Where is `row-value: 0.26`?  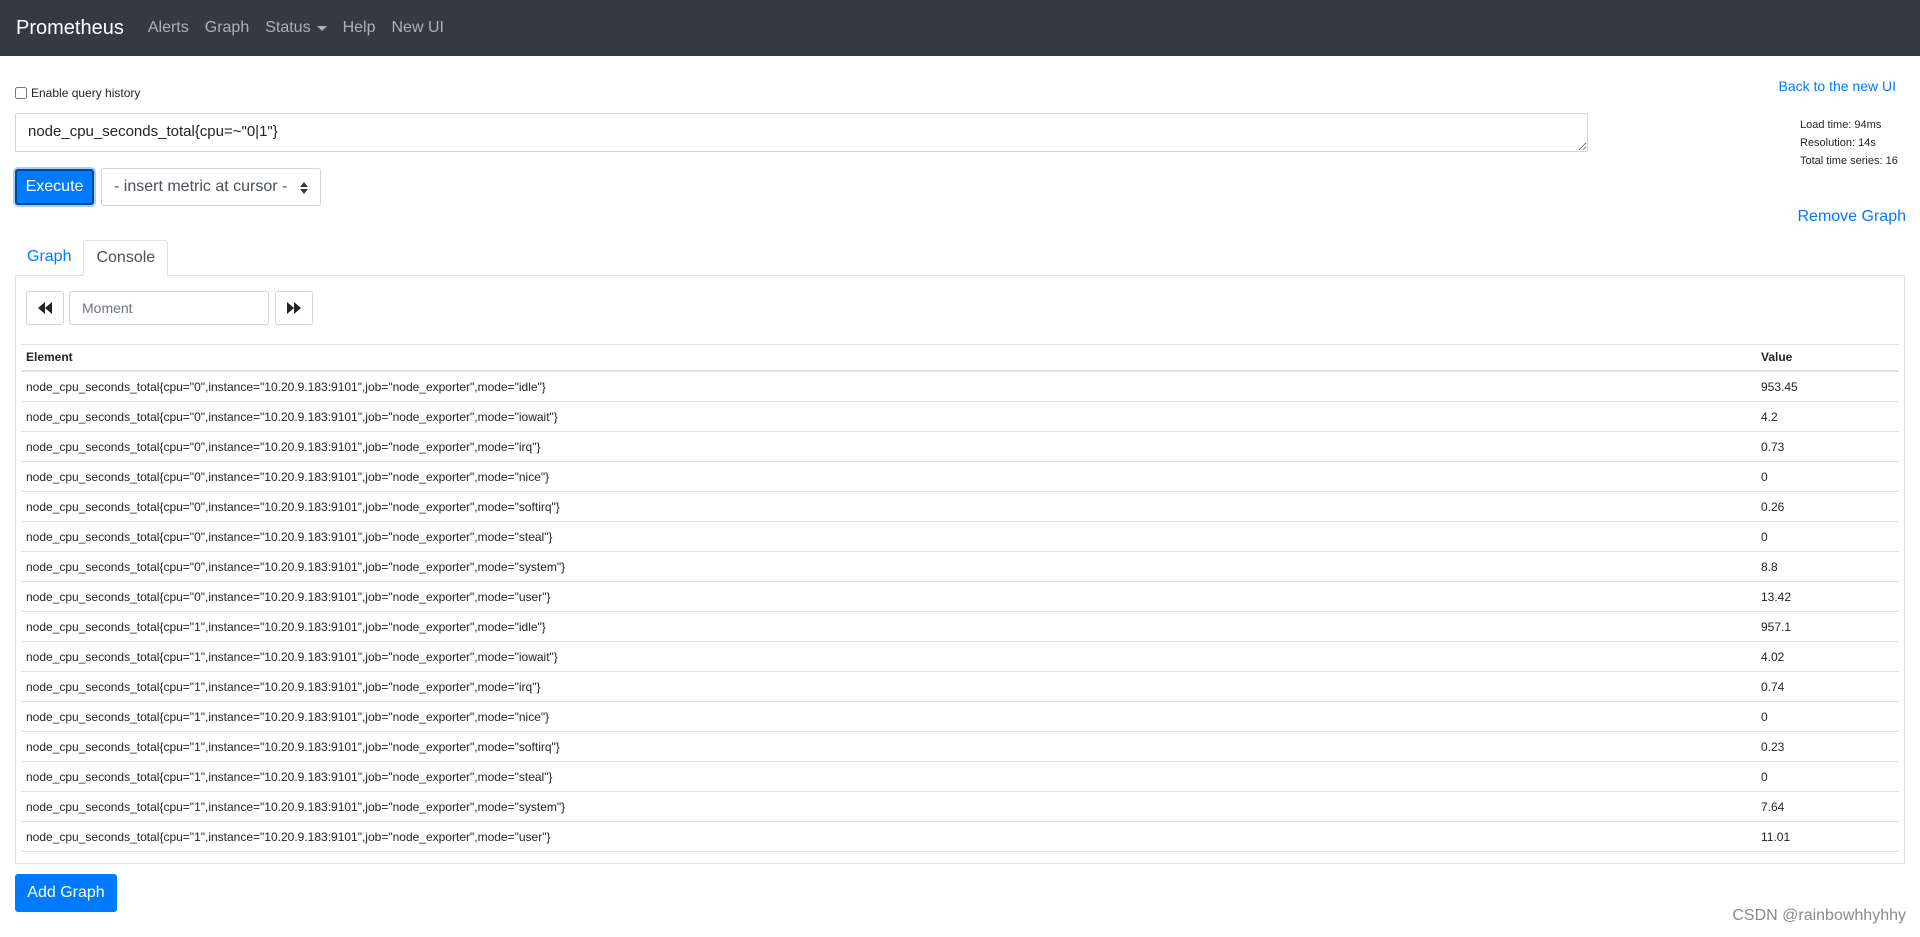 row-value: 0.26 is located at coordinates (1773, 506).